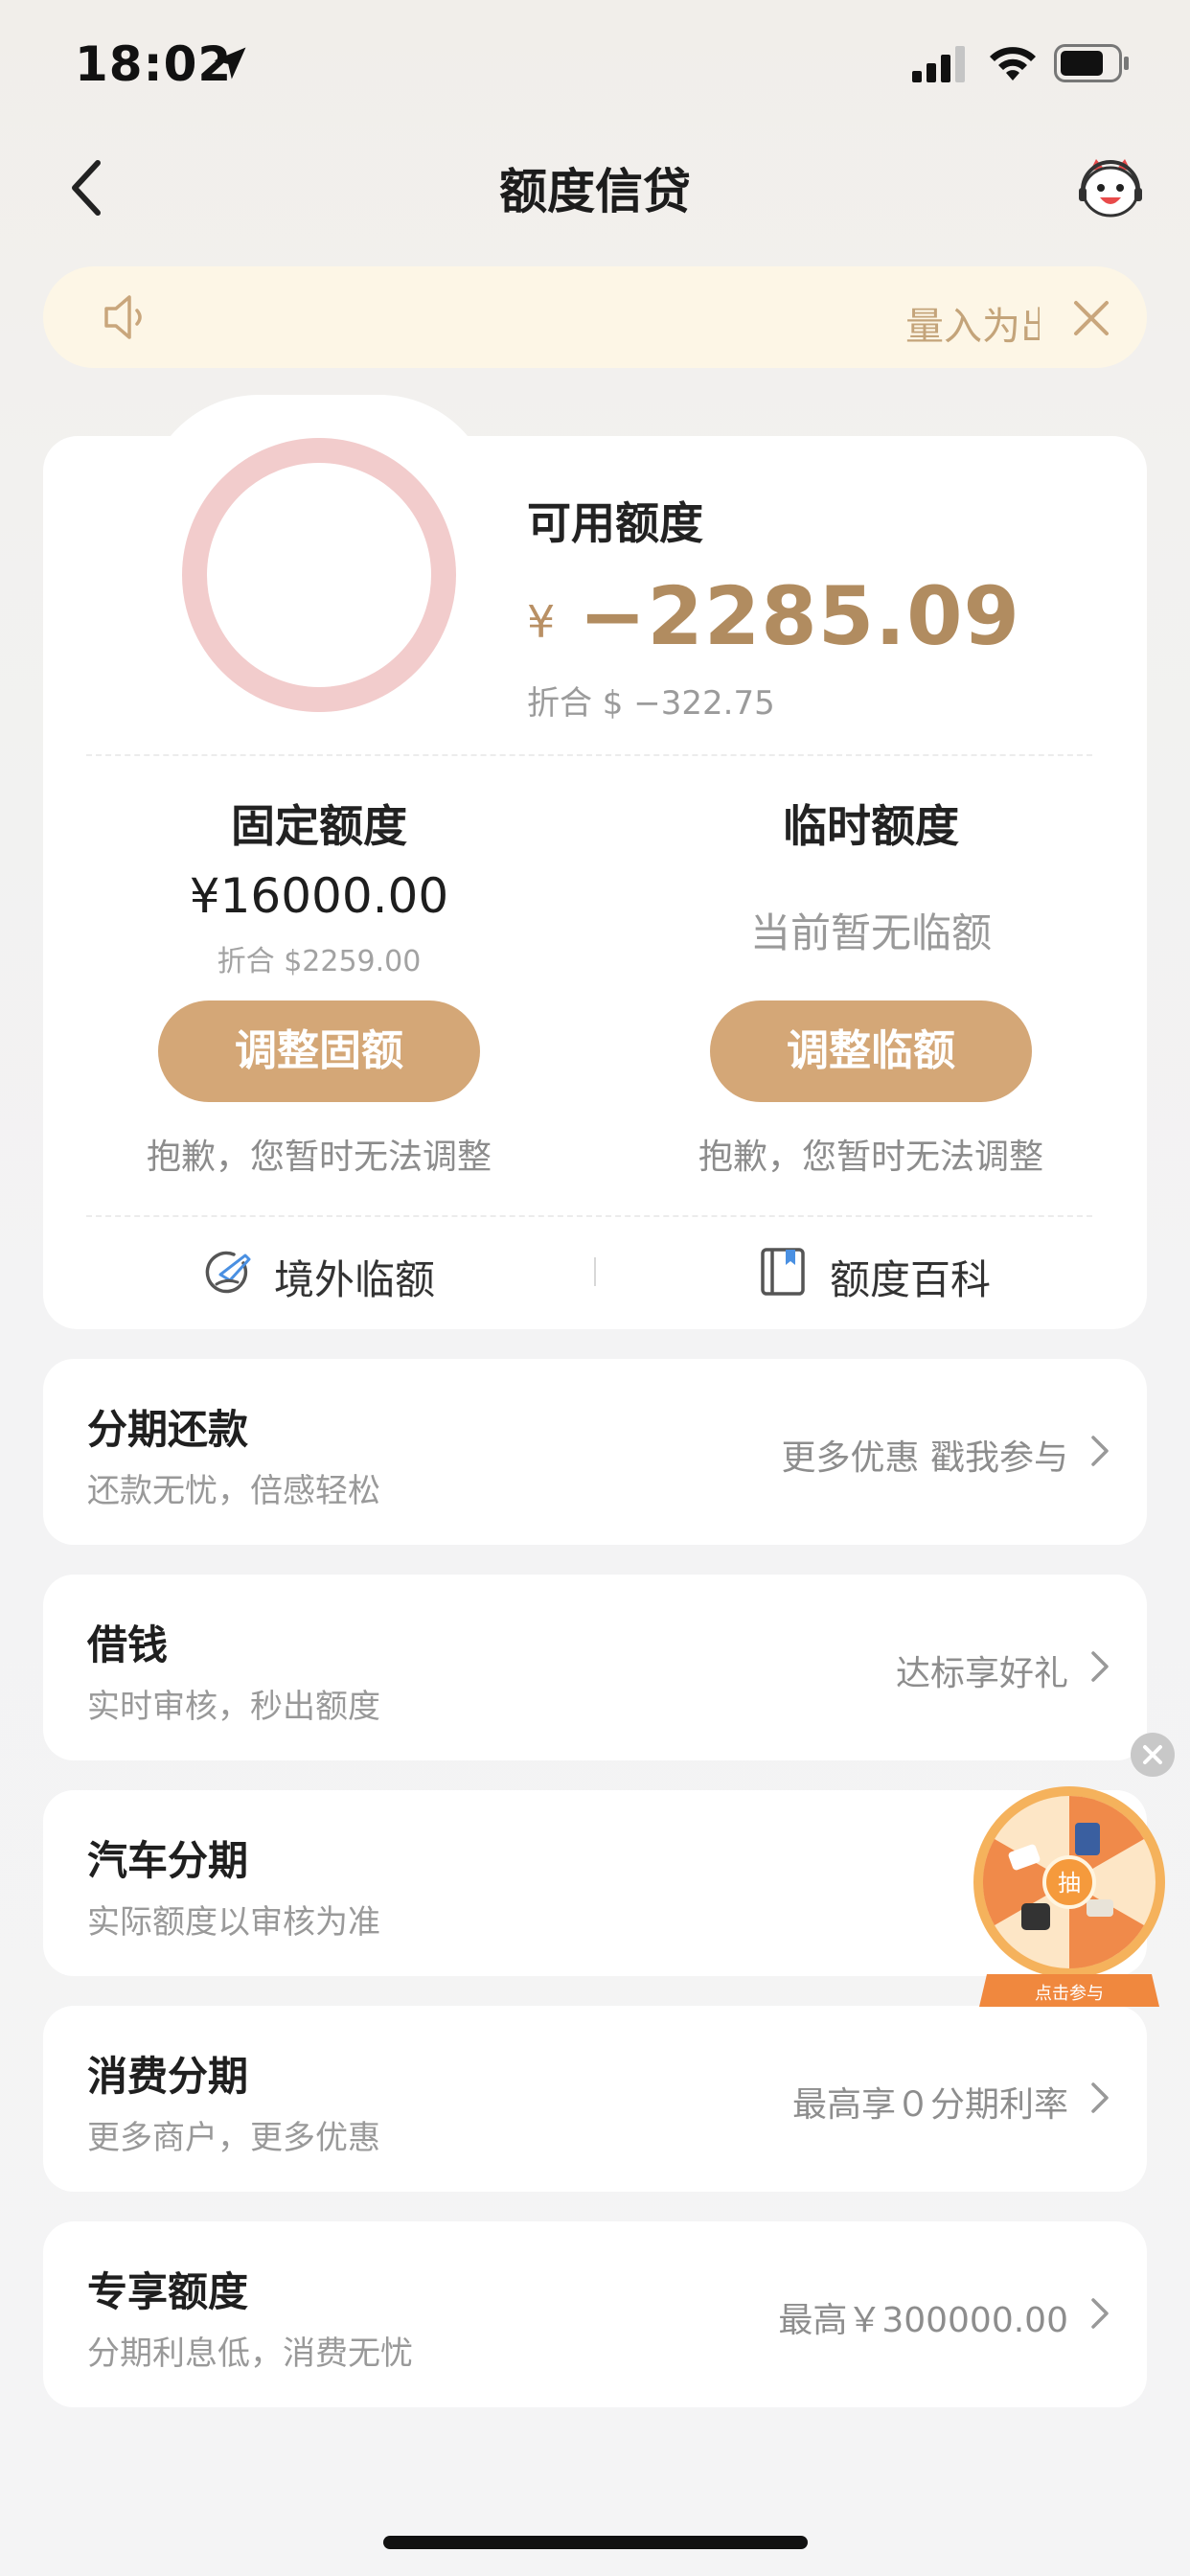 The width and height of the screenshot is (1190, 2576). I want to click on list-item-subtitle: 分期利息低，消费无忧, so click(250, 2353).